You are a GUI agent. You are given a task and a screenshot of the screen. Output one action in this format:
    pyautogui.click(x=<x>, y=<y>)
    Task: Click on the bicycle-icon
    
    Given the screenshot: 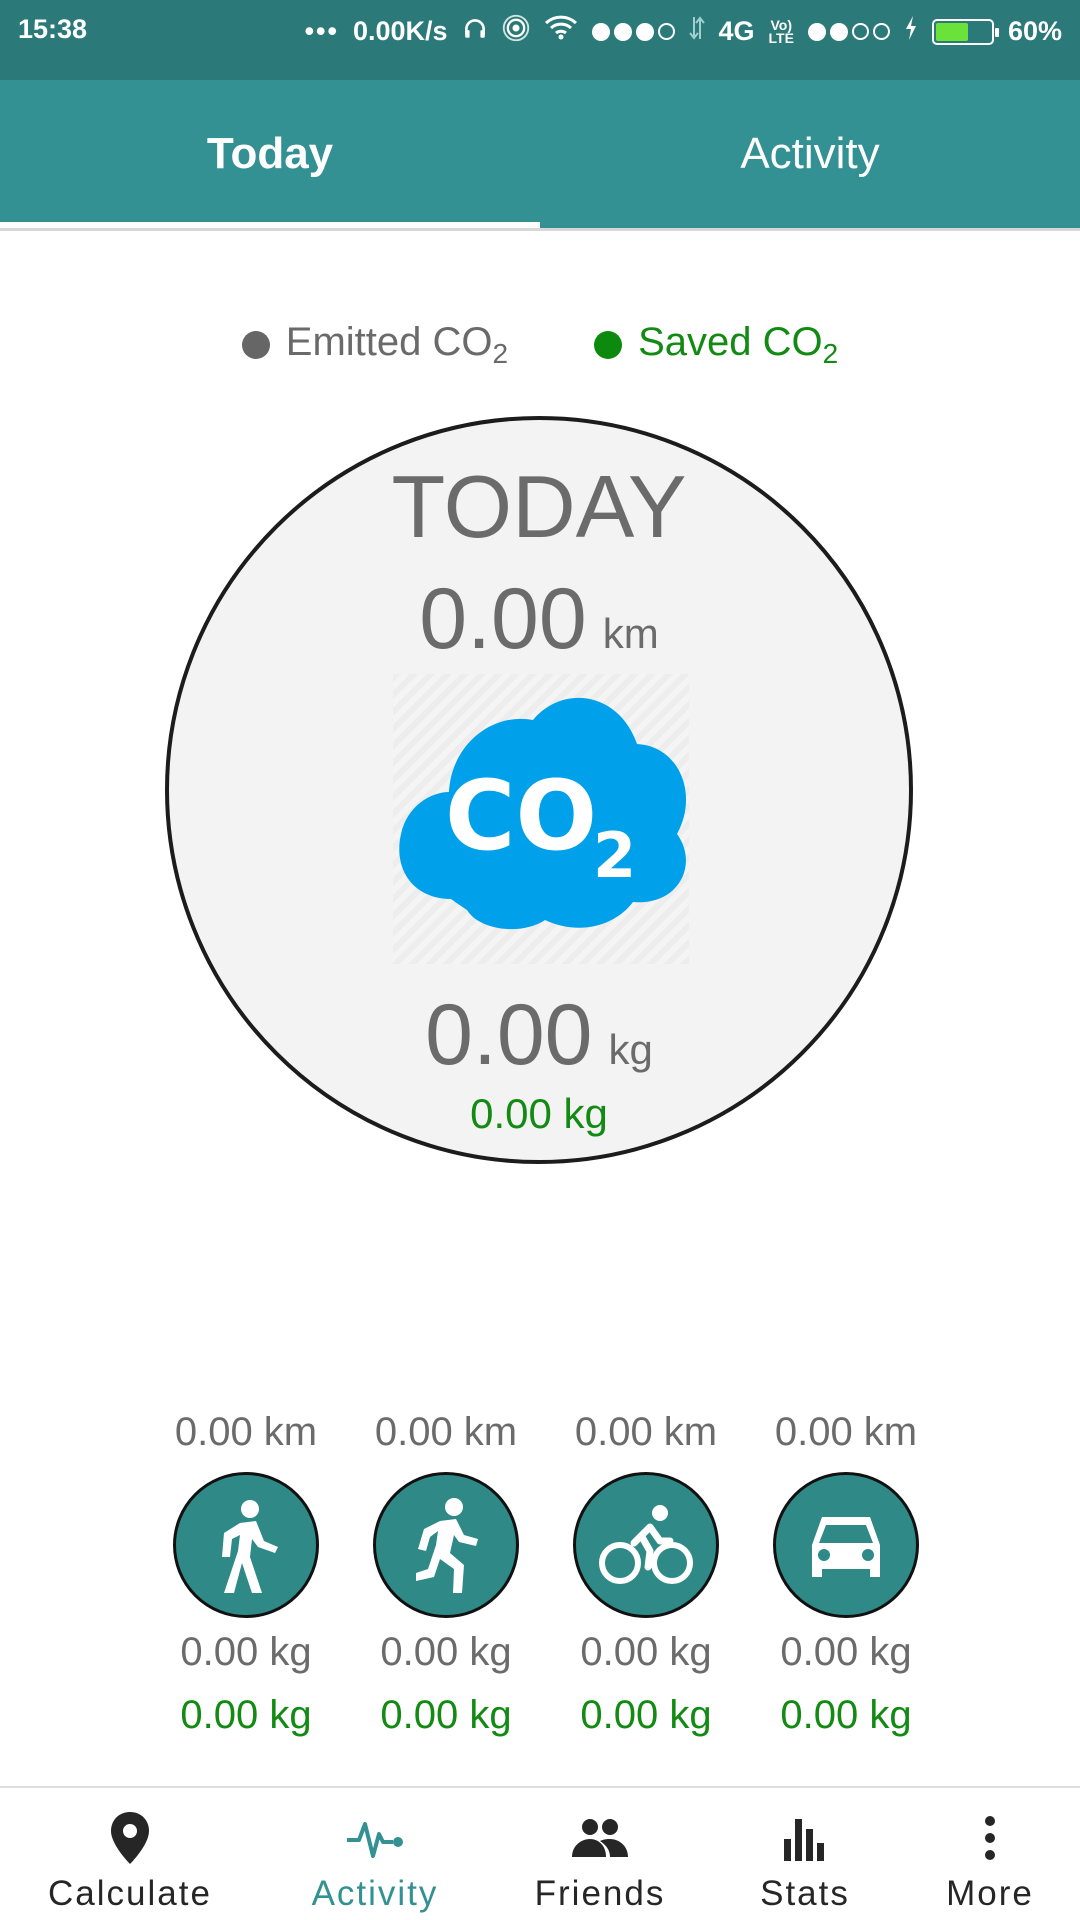 What is the action you would take?
    pyautogui.click(x=646, y=1544)
    